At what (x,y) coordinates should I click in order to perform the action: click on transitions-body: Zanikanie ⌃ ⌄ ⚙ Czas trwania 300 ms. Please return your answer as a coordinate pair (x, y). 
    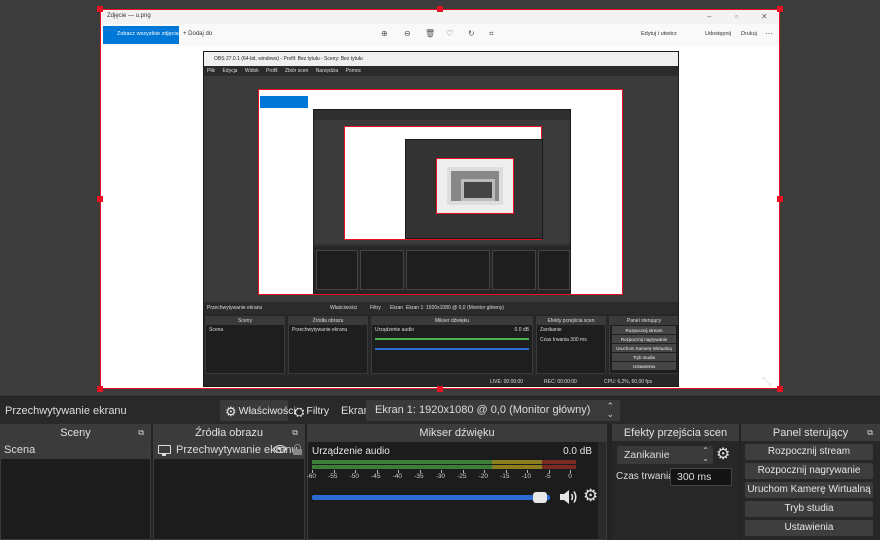
    Looking at the image, I should click on (675, 490).